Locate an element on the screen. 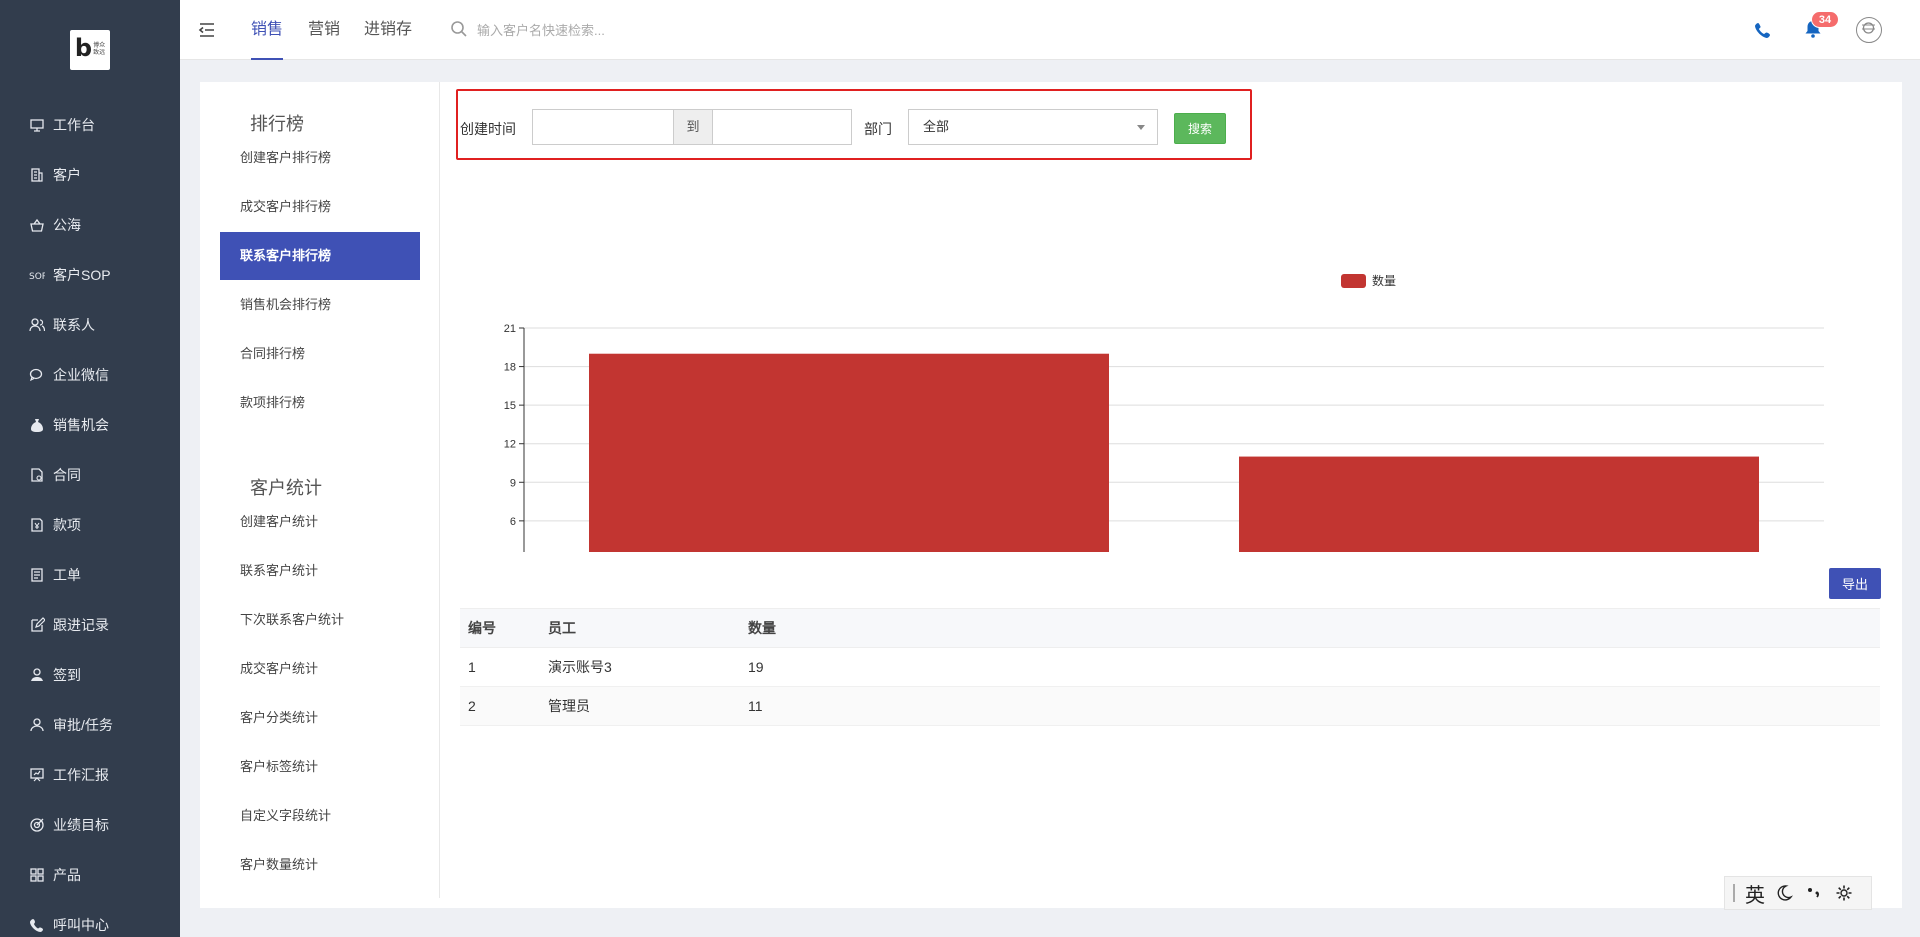 This screenshot has height=937, width=1920. sidebar-item-label: 产品 is located at coordinates (67, 875).